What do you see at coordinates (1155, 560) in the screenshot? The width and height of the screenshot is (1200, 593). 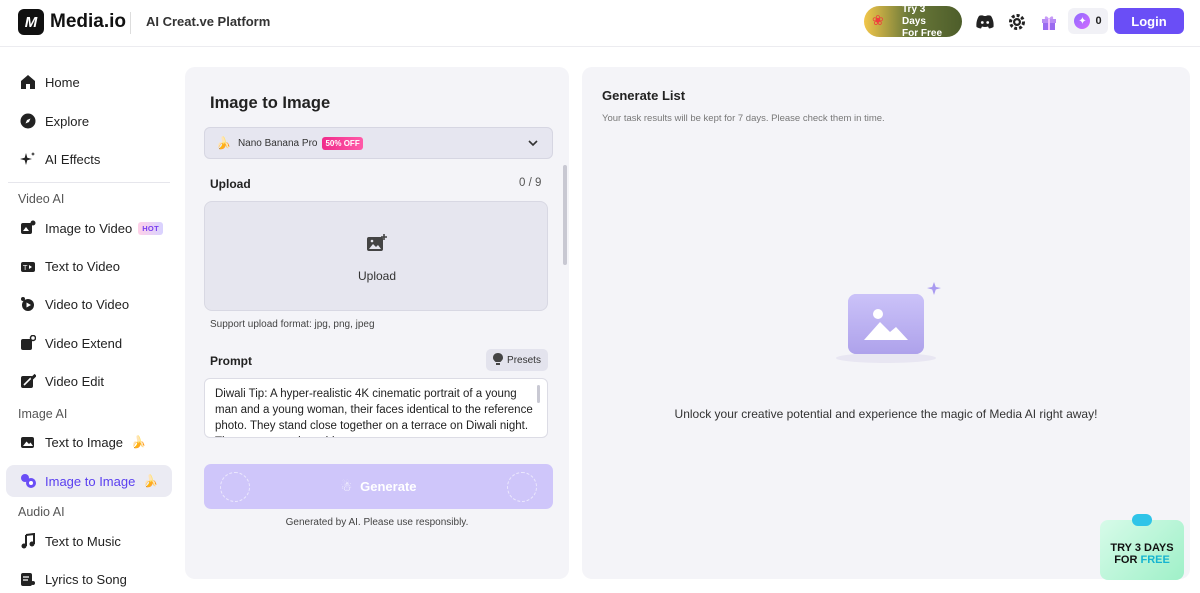 I see `promo-free: FREE` at bounding box center [1155, 560].